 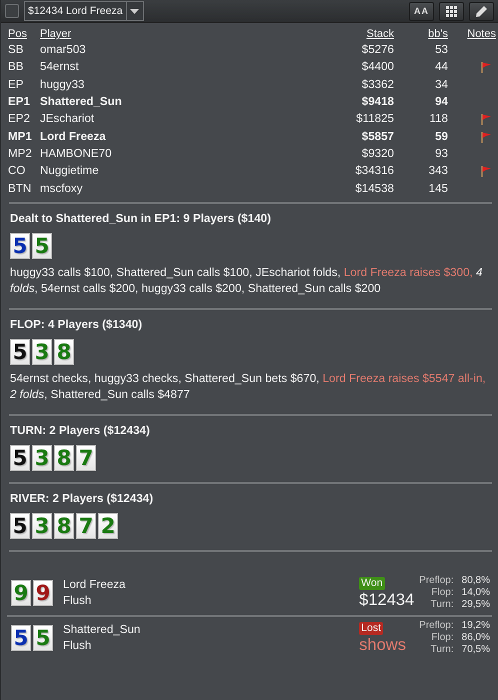 I want to click on table-cell-text: BB, so click(x=15, y=67).